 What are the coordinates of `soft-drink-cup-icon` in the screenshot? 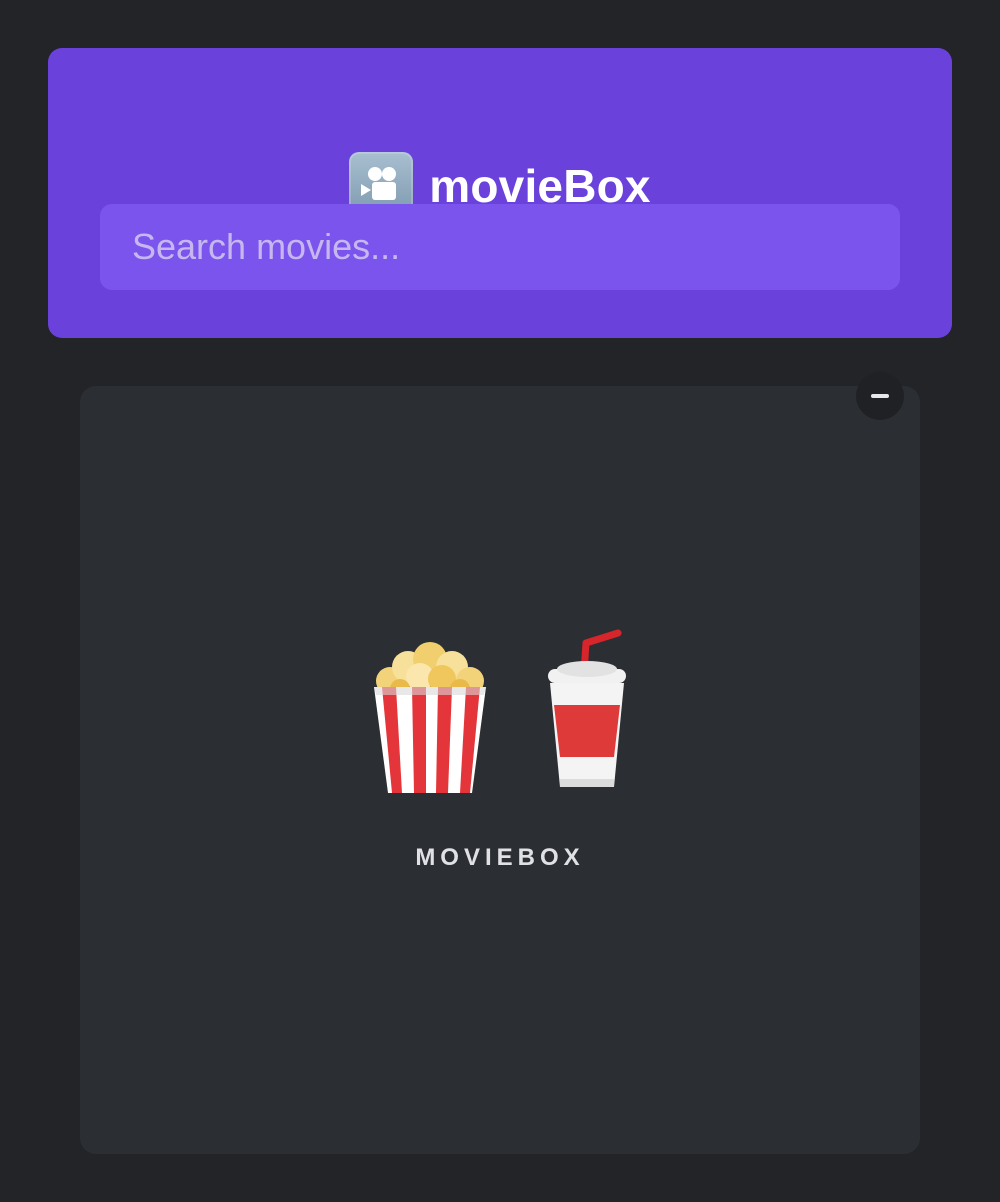 It's located at (587, 716).